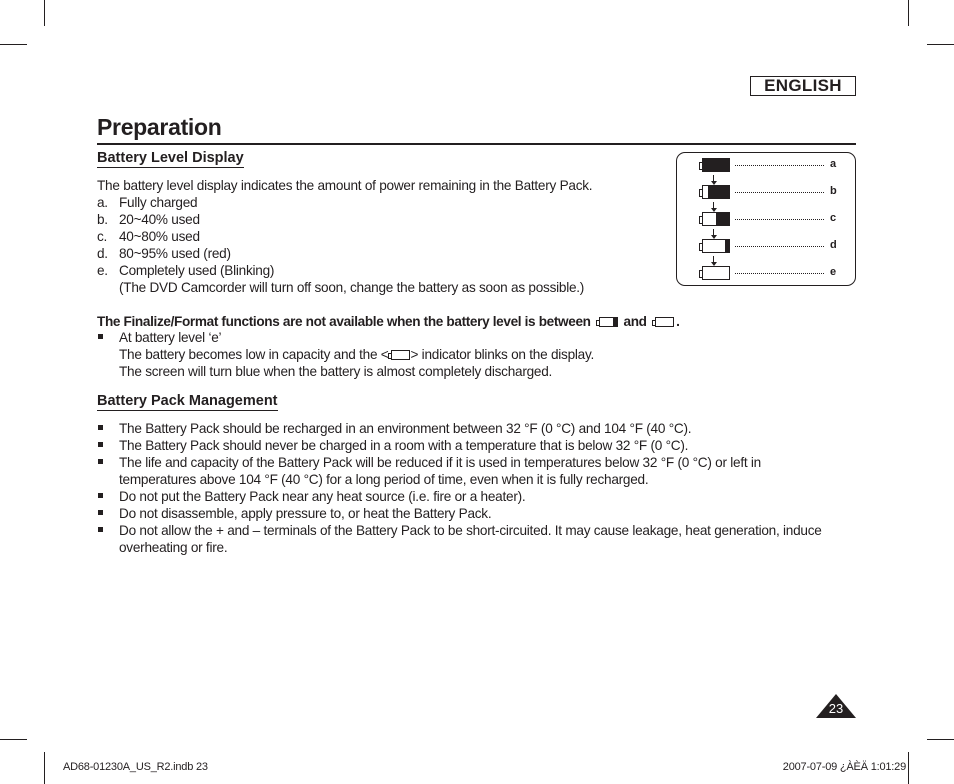  I want to click on finalize-note-and: and, so click(635, 321).